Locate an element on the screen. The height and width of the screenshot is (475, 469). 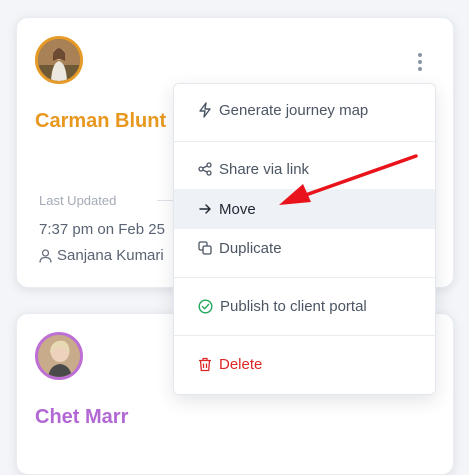
client-name: Chet Marr is located at coordinates (81, 417).